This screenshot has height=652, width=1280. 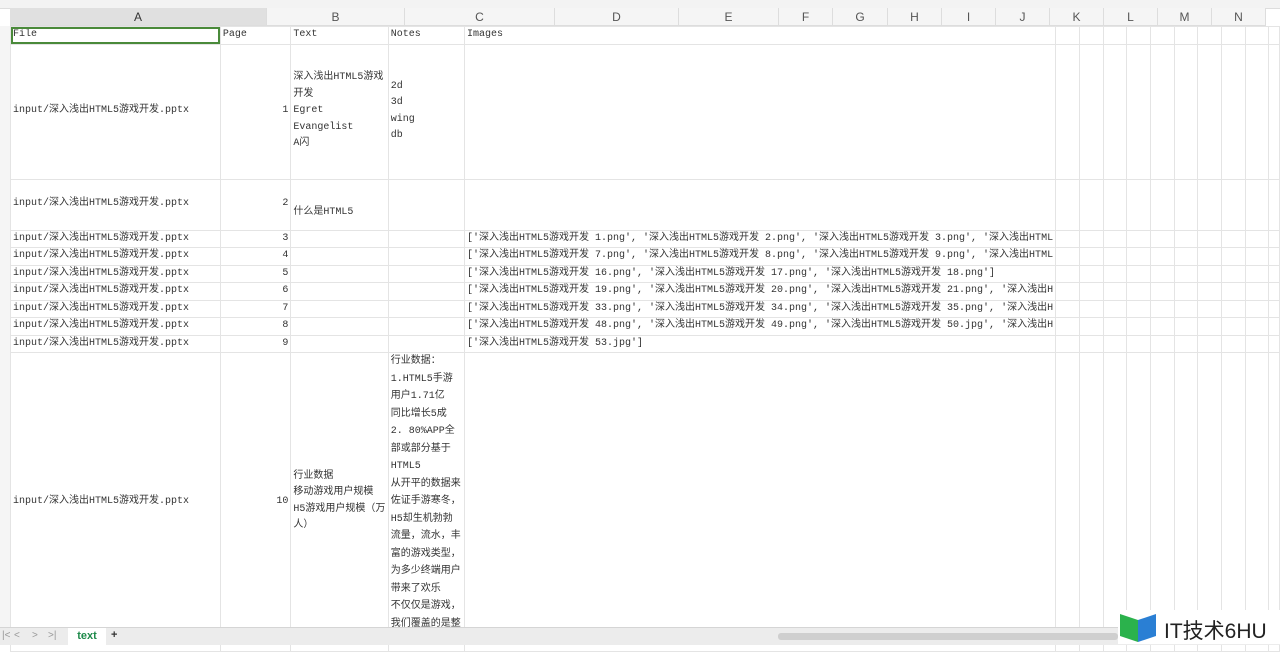 What do you see at coordinates (255, 291) in the screenshot?
I see `cell-page: 6` at bounding box center [255, 291].